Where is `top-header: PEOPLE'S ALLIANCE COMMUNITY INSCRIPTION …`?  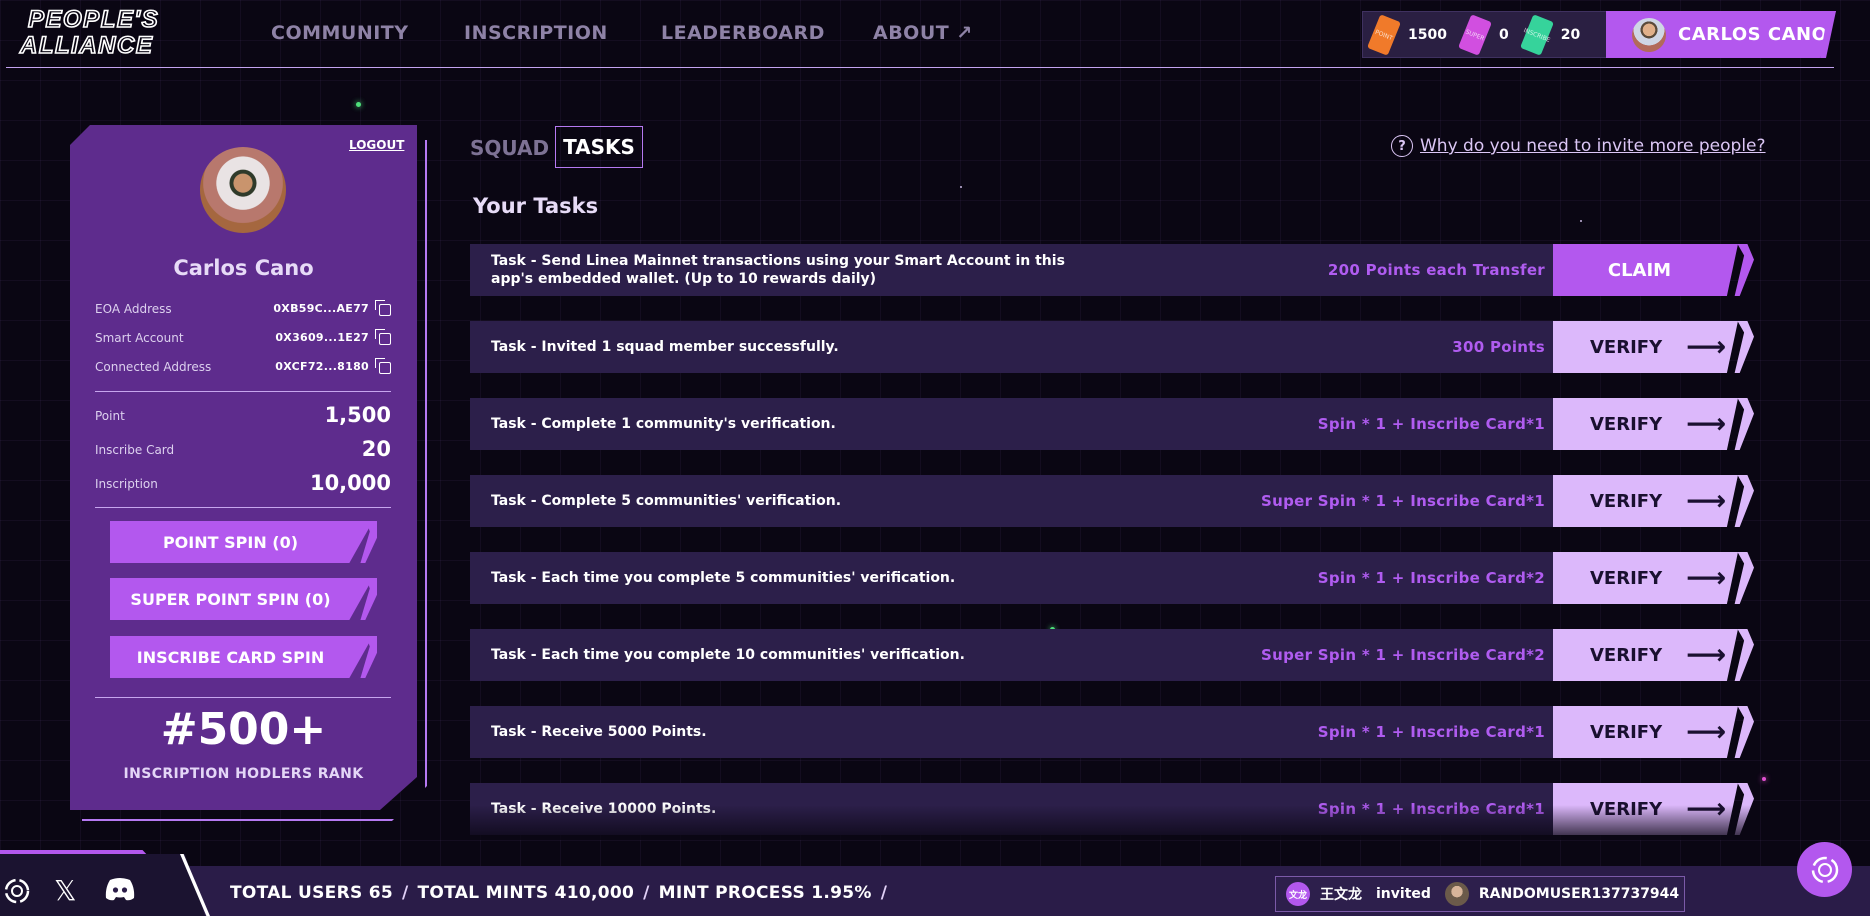 top-header: PEOPLE'S ALLIANCE COMMUNITY INSCRIPTION … is located at coordinates (935, 35).